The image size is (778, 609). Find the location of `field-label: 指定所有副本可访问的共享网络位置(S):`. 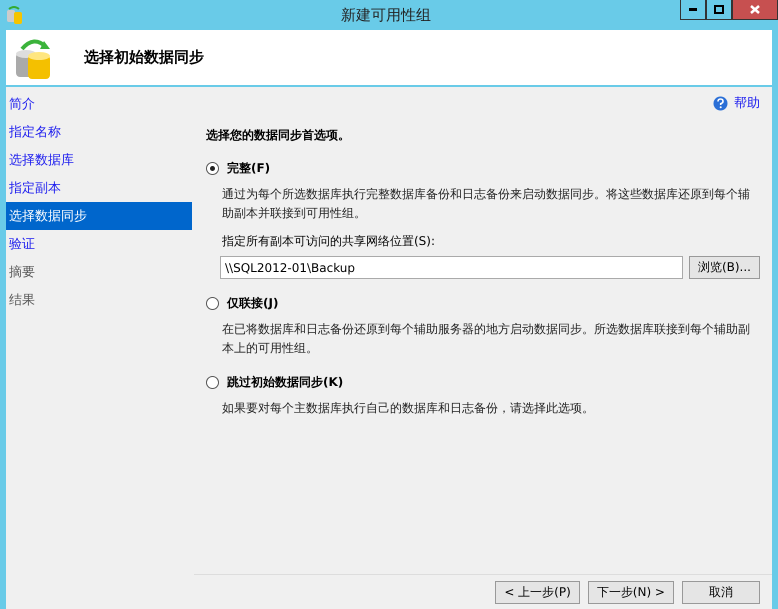

field-label: 指定所有副本可访问的共享网络位置(S): is located at coordinates (329, 241).